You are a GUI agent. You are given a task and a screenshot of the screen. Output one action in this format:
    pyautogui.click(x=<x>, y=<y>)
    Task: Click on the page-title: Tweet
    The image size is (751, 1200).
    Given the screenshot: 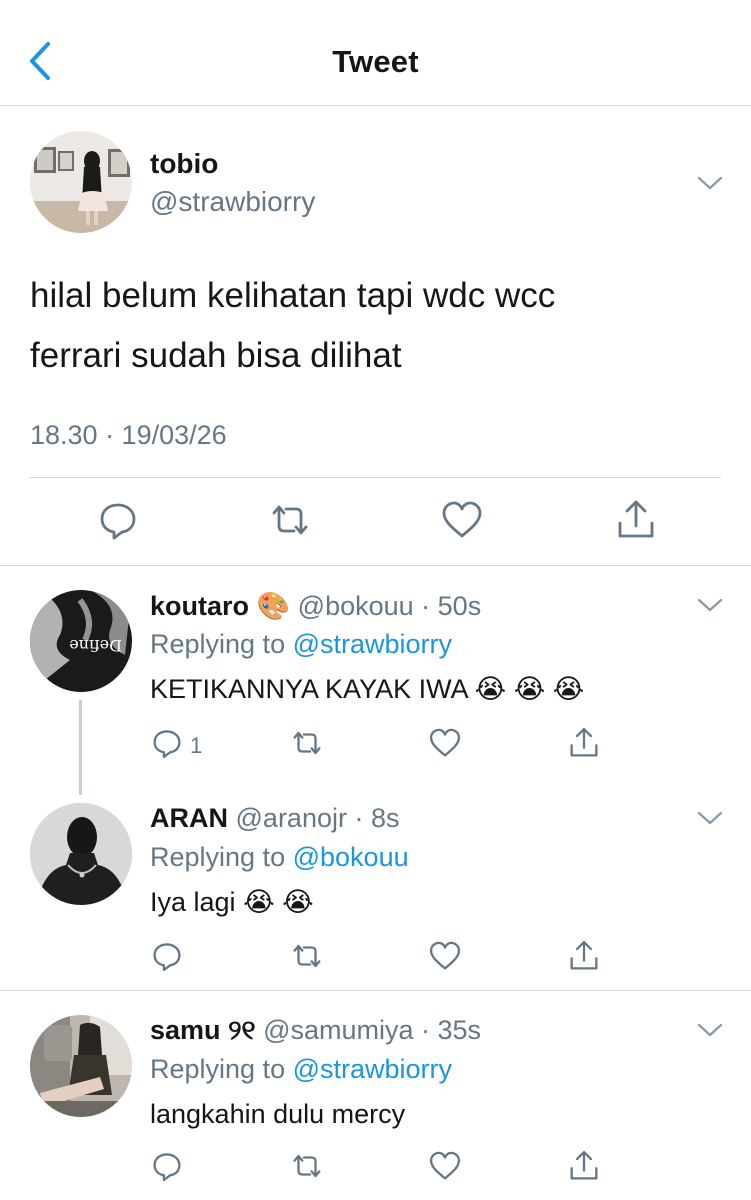 What is the action you would take?
    pyautogui.click(x=375, y=61)
    